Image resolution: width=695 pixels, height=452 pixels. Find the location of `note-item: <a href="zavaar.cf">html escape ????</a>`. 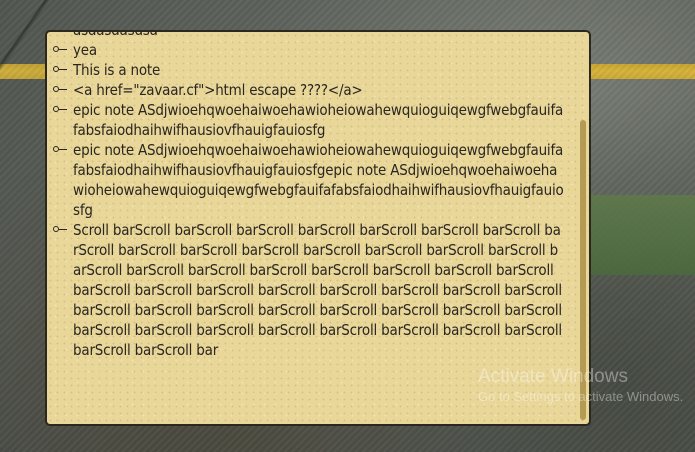

note-item: <a href="zavaar.cf">html escape ????</a> is located at coordinates (308, 90).